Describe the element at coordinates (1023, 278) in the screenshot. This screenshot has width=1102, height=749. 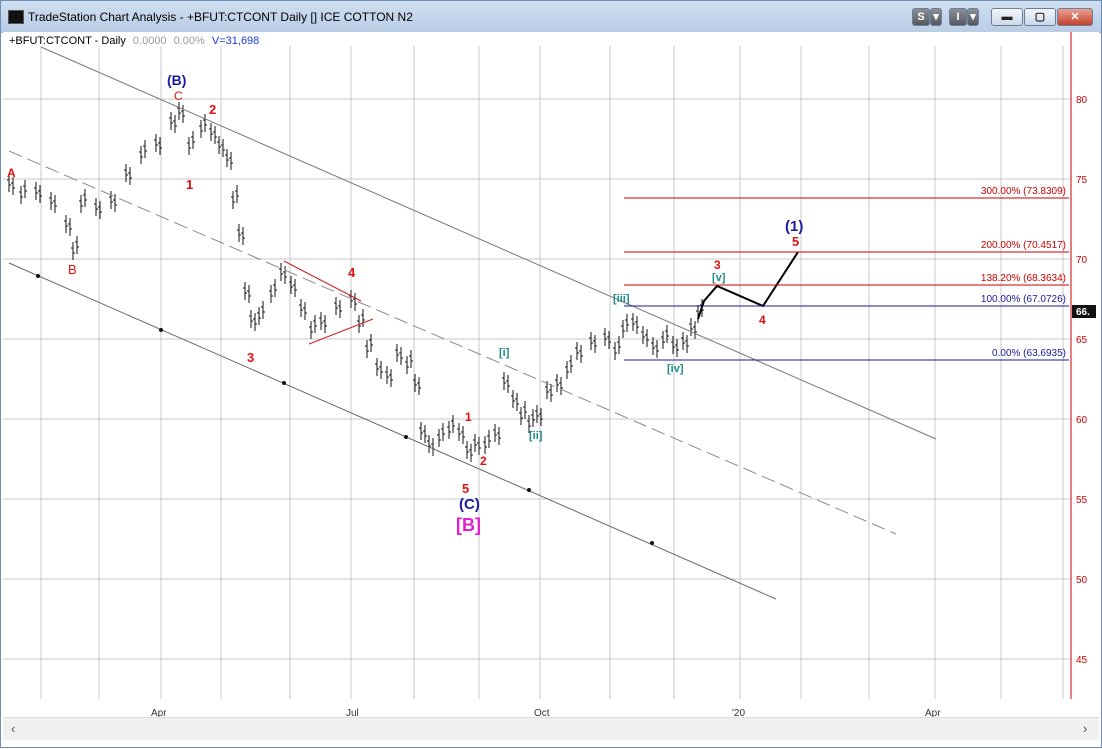
I see `fib-label-138: 138.20% (68.3634)` at that location.